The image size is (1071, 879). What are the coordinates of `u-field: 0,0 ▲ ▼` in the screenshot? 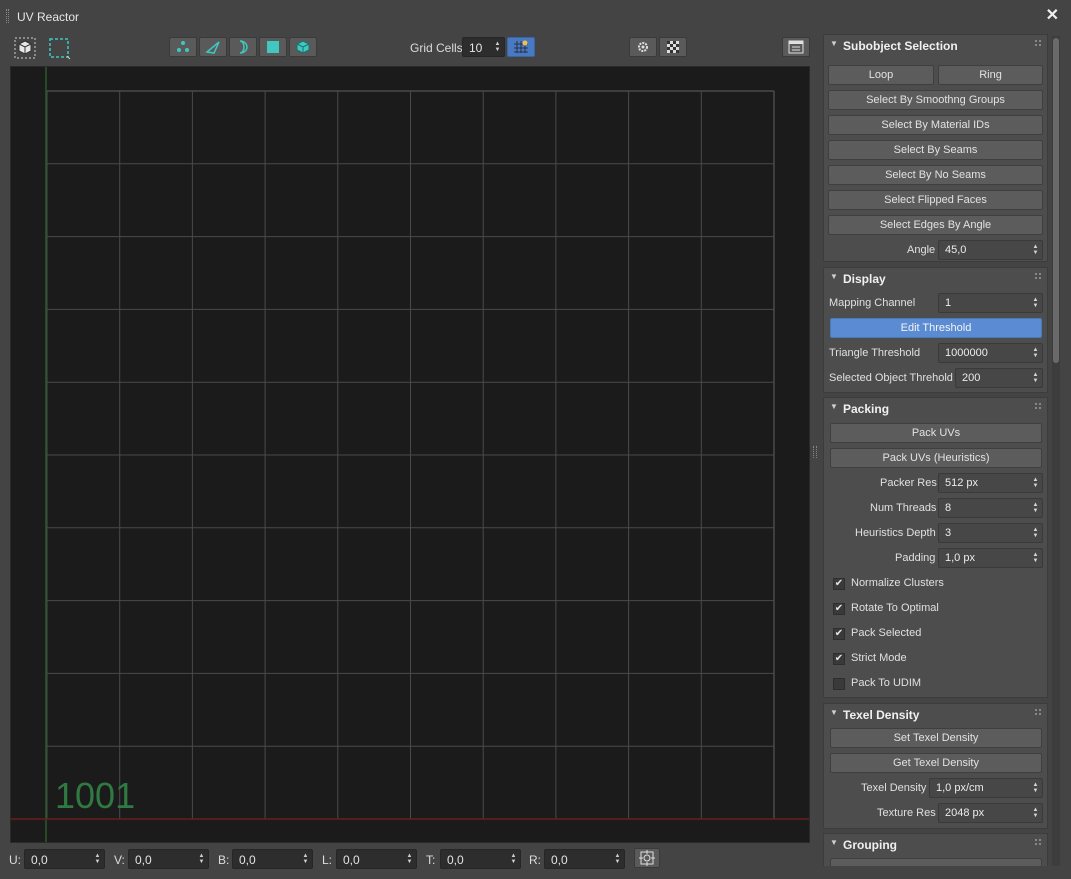 It's located at (64, 859).